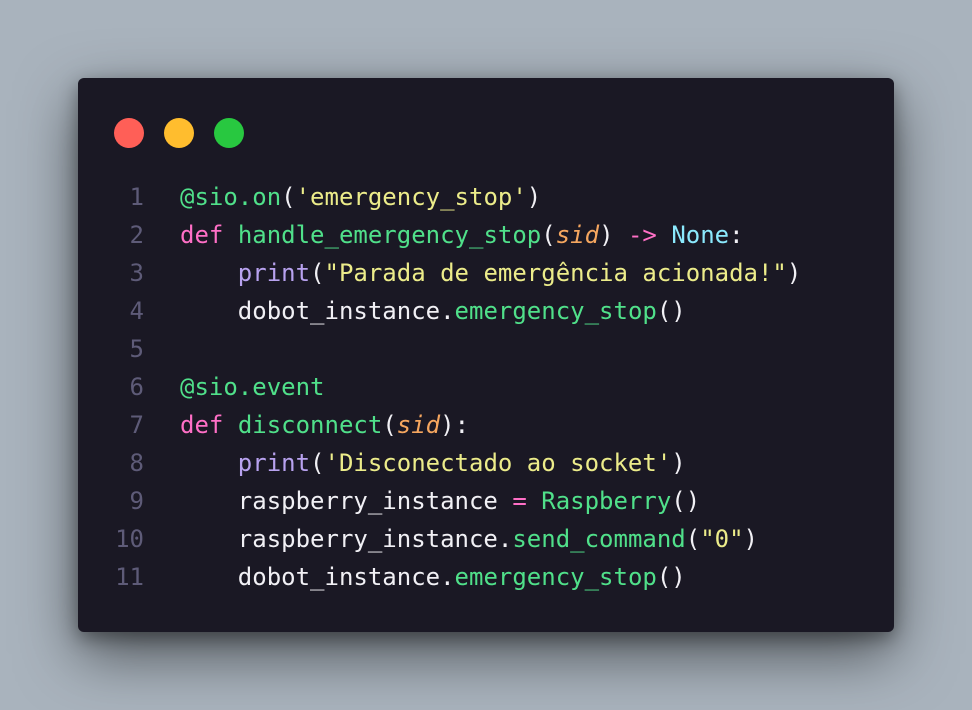  Describe the element at coordinates (722, 539) in the screenshot. I see `code-token: "0"` at that location.